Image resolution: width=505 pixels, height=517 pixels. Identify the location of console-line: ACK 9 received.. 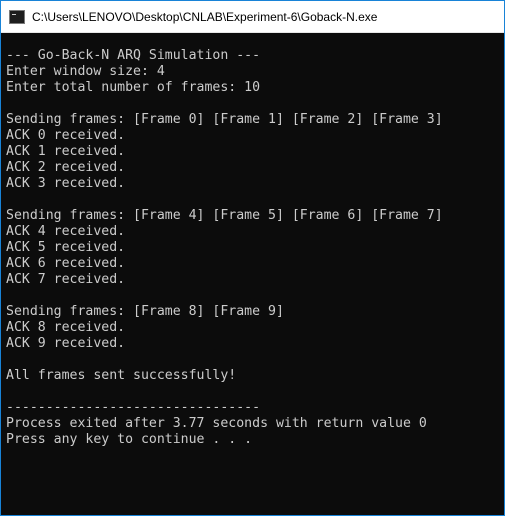
(66, 343).